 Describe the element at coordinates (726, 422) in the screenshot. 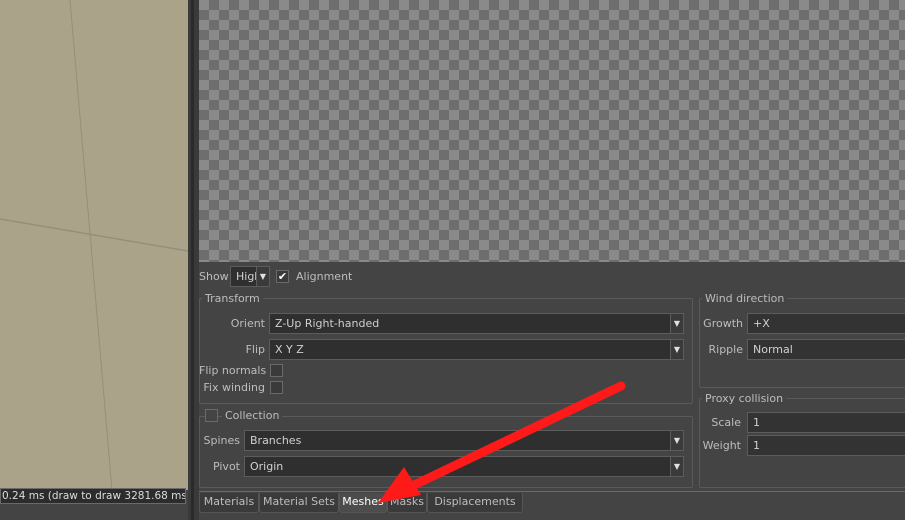

I see `scale-label: Scale` at that location.